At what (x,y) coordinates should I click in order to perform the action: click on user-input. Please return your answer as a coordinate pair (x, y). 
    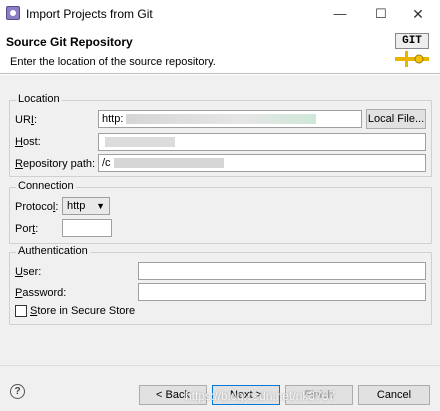
    Looking at the image, I should click on (282, 271).